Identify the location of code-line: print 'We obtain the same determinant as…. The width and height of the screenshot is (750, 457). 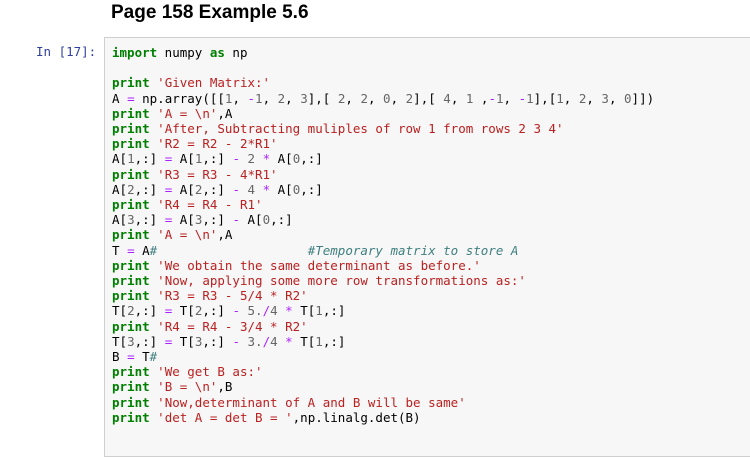
(383, 265).